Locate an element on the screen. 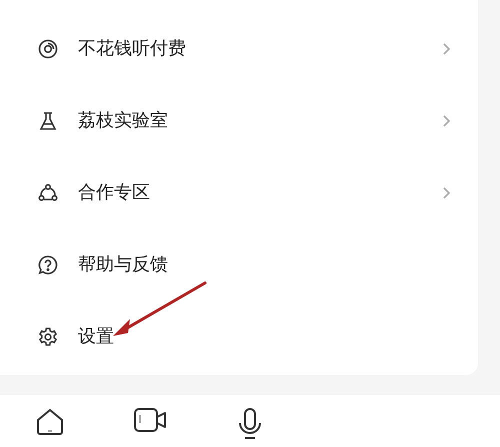 This screenshot has width=500, height=447. menu-item: 设置 is located at coordinates (264, 337).